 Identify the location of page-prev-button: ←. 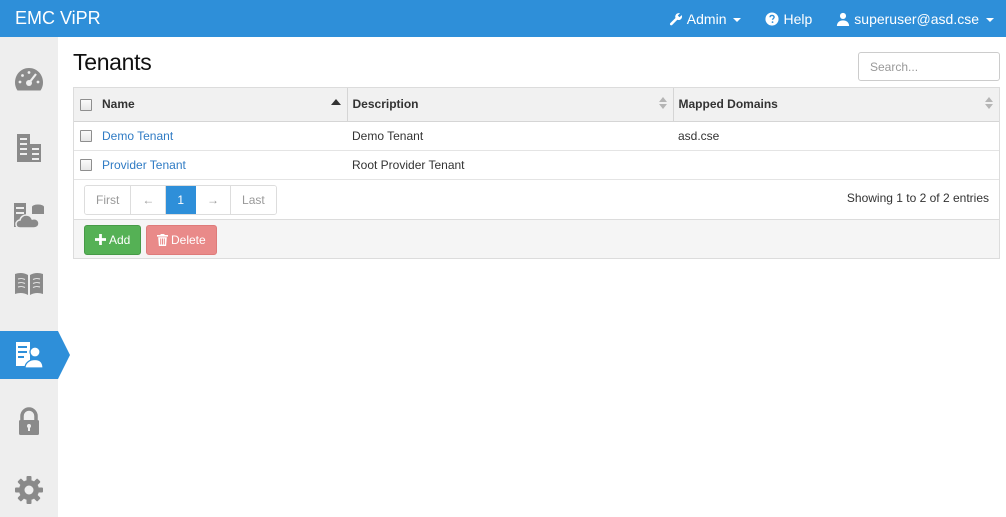
(149, 199).